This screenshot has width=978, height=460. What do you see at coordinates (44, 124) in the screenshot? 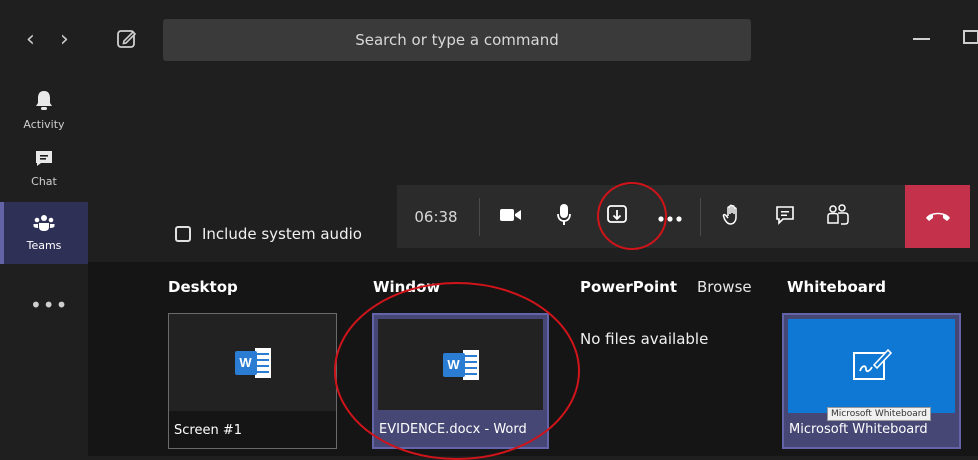
I see `rail-item-label: Activity` at bounding box center [44, 124].